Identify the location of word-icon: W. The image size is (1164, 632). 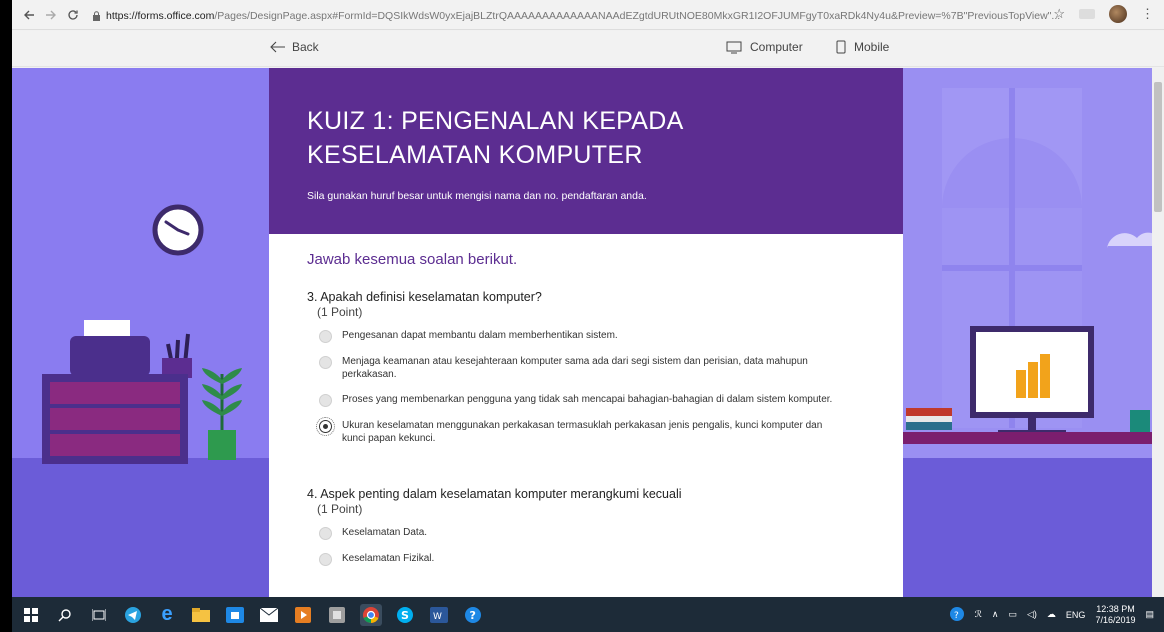
(439, 615).